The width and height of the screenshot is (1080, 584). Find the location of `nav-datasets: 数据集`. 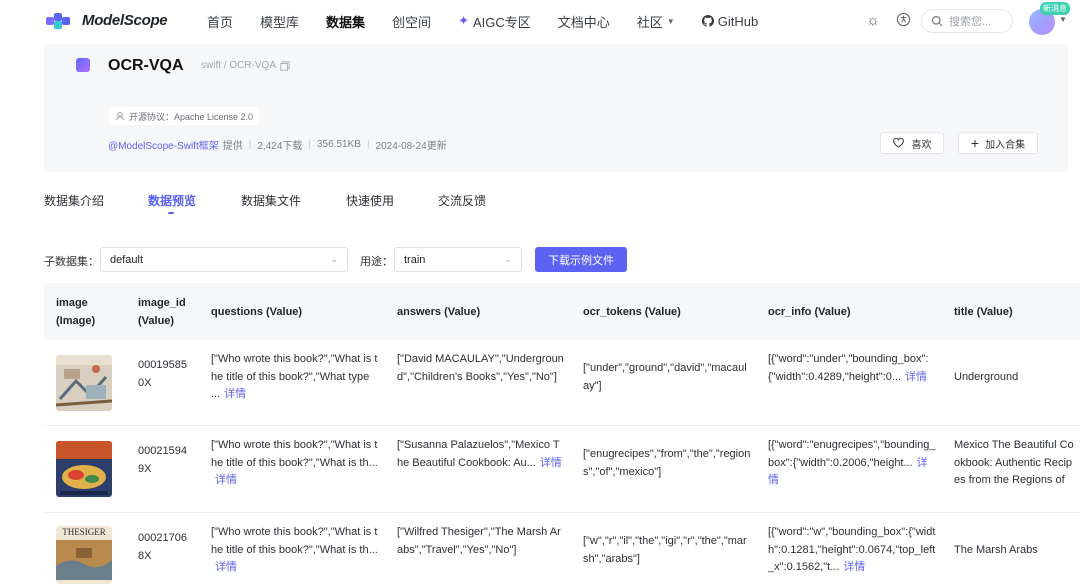

nav-datasets: 数据集 is located at coordinates (345, 21).